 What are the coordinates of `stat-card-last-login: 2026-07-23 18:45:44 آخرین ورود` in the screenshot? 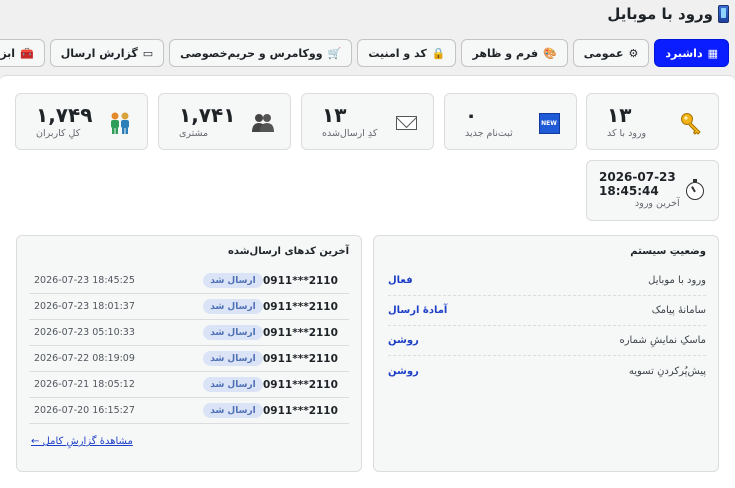 It's located at (652, 190).